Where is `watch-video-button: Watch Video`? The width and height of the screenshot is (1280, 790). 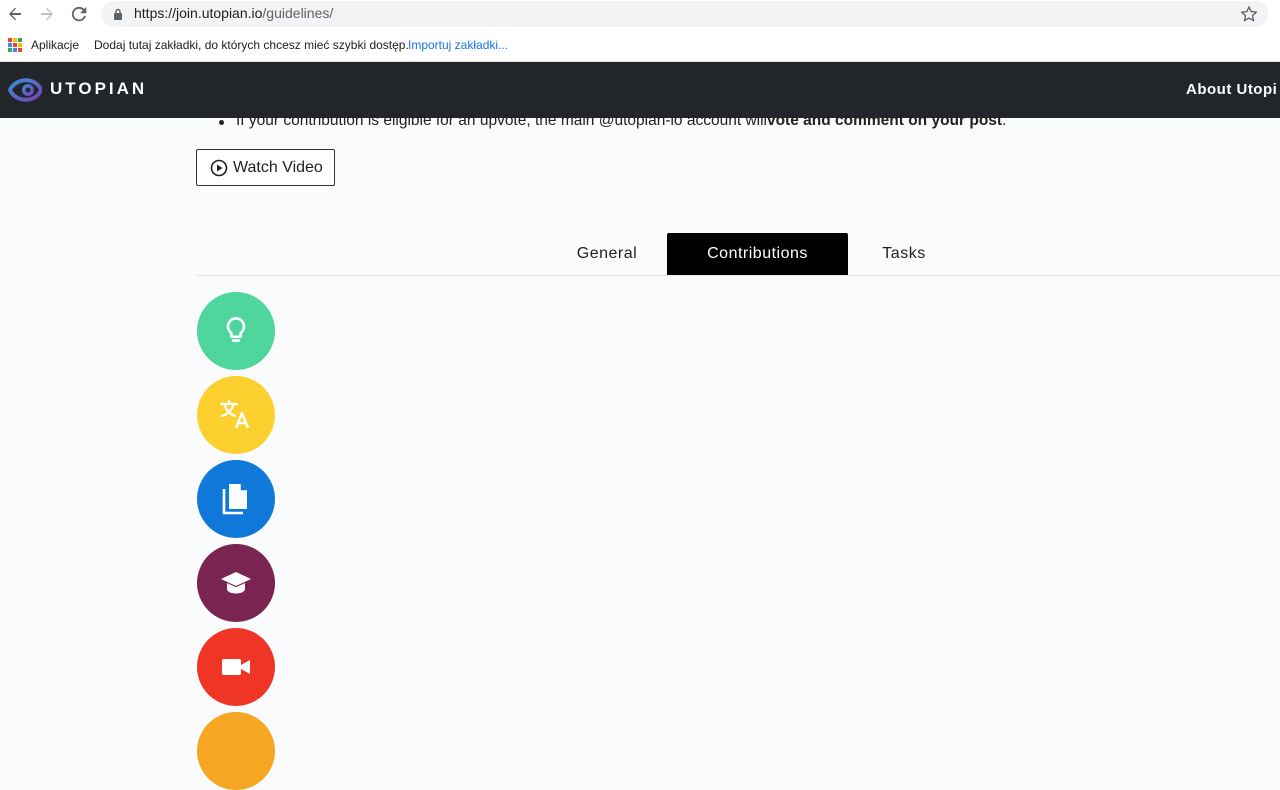
watch-video-button: Watch Video is located at coordinates (265, 167).